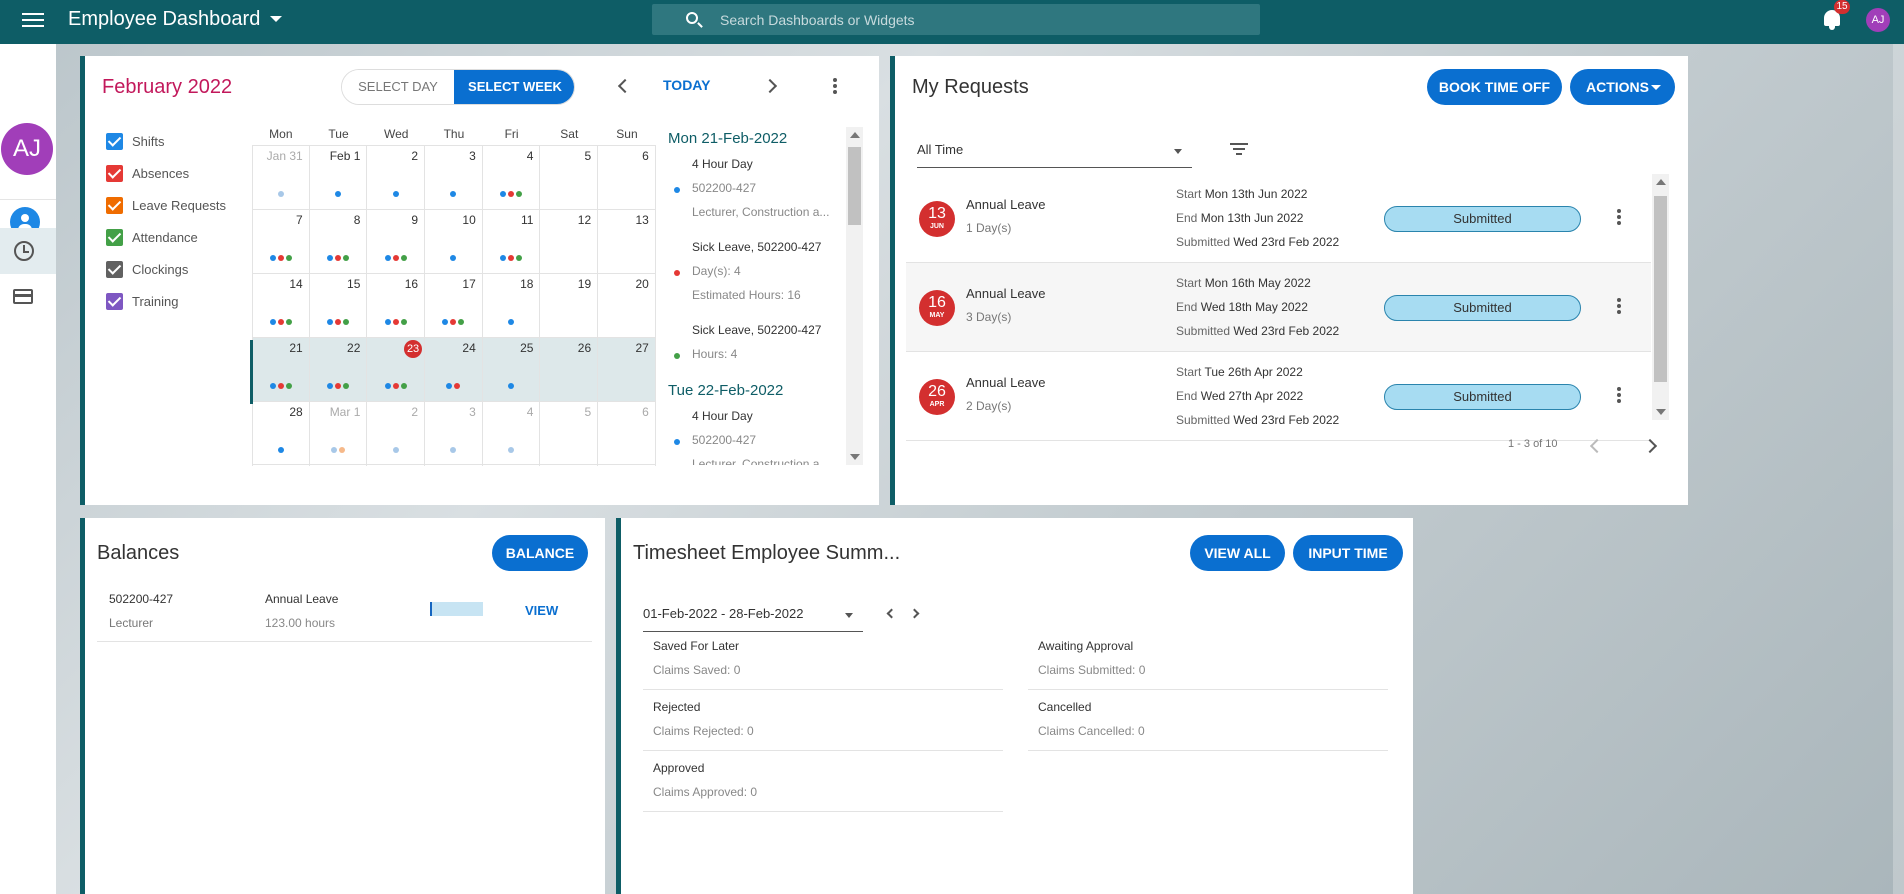 This screenshot has height=894, width=1904. I want to click on period-select: All Time, so click(1054, 155).